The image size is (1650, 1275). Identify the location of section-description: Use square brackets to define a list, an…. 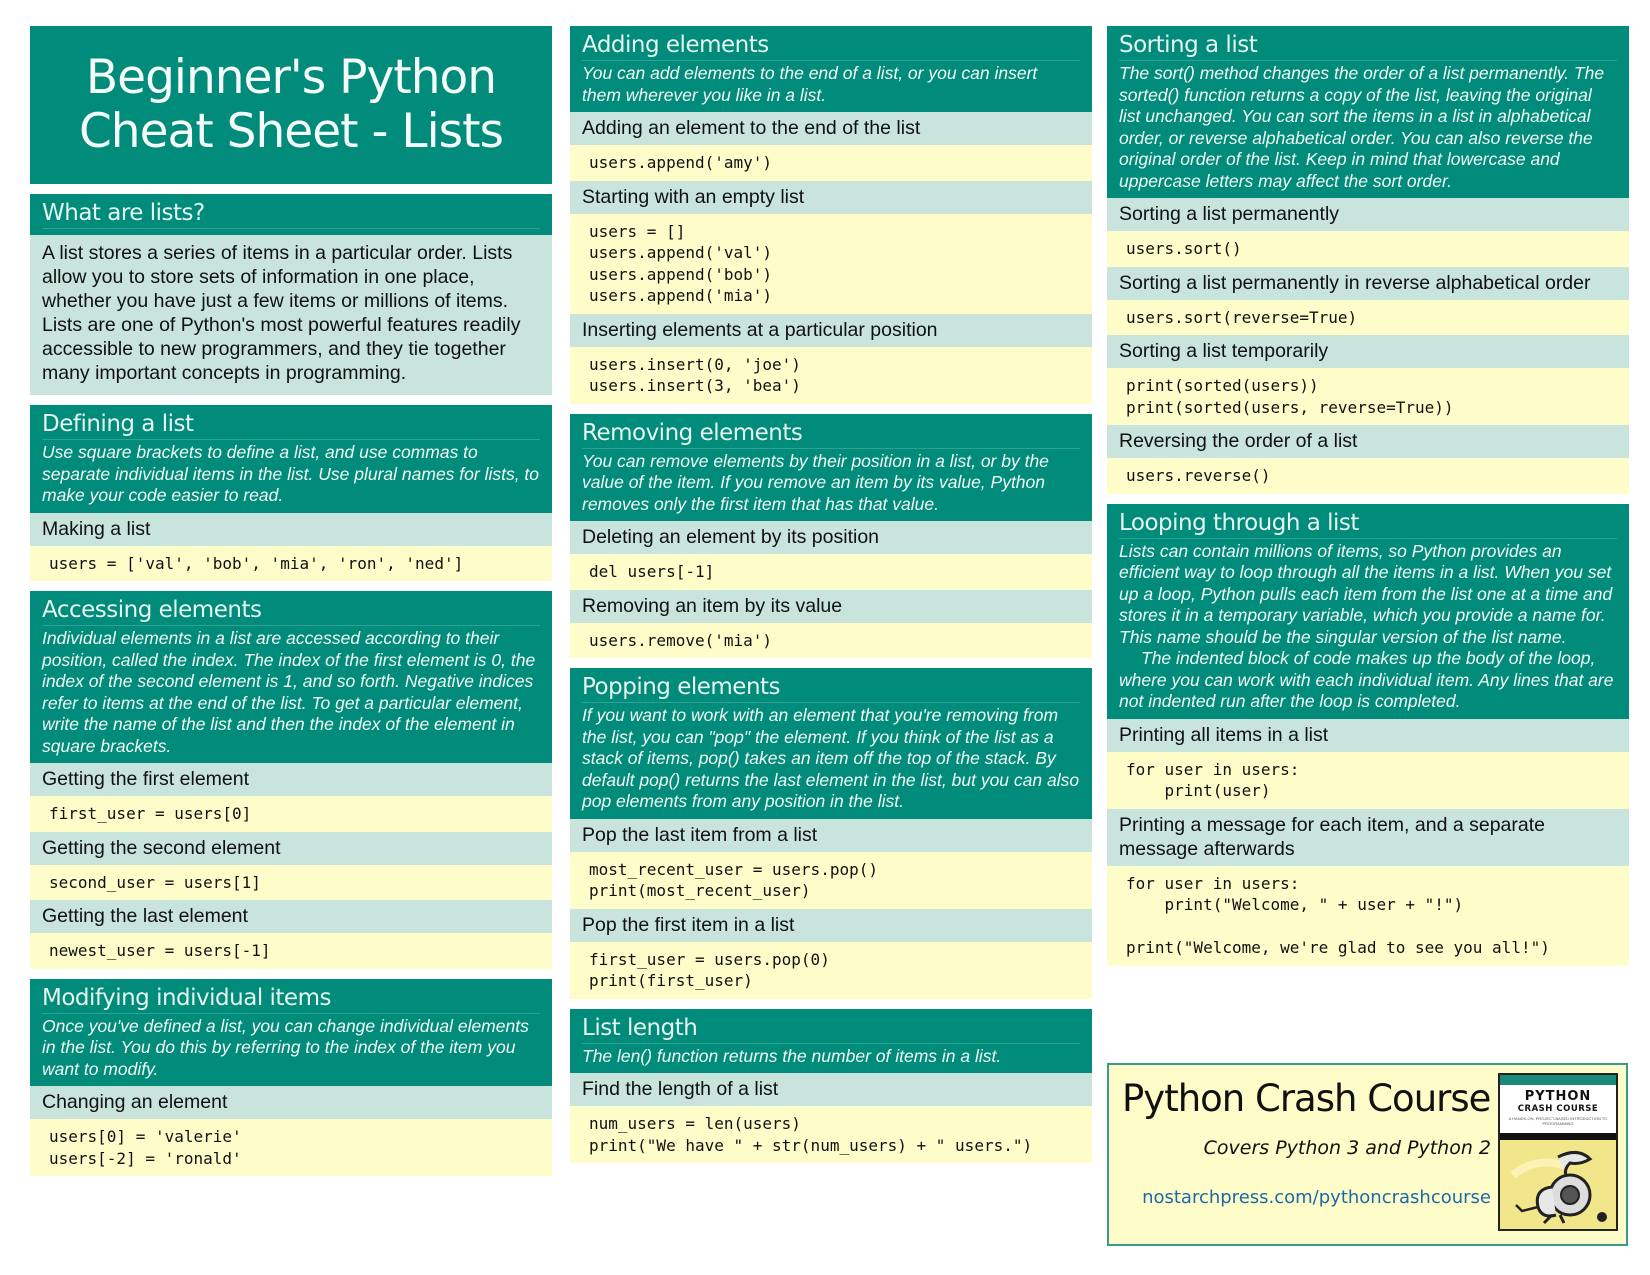
(291, 473).